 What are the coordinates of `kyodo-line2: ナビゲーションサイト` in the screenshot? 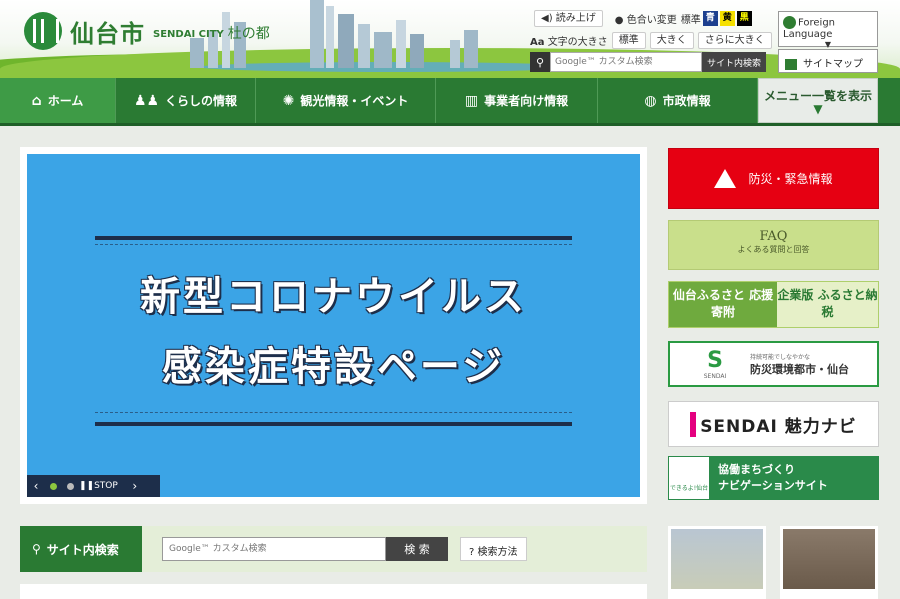 It's located at (773, 485).